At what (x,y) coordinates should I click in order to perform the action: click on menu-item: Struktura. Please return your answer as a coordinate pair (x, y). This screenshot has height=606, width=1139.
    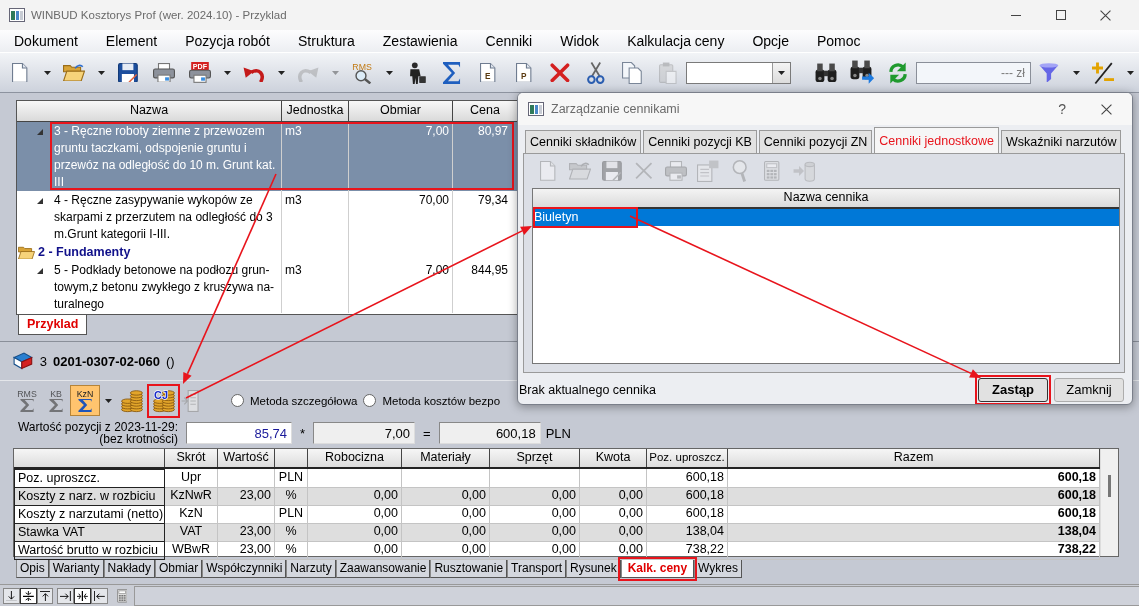
    Looking at the image, I should click on (326, 41).